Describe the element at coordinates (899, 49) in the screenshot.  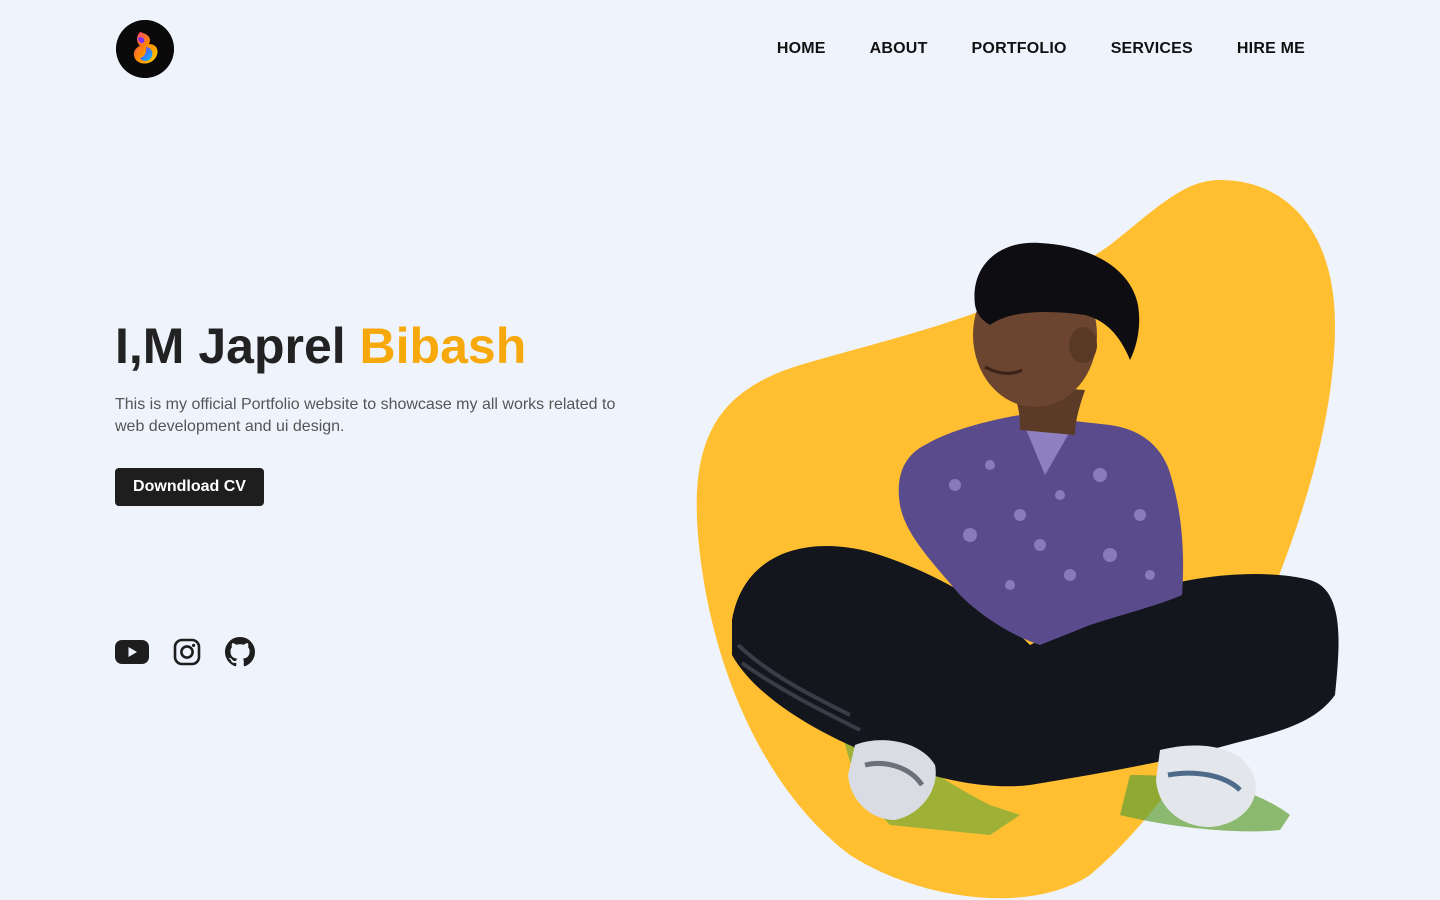
I see `nav-about: ABOUT` at that location.